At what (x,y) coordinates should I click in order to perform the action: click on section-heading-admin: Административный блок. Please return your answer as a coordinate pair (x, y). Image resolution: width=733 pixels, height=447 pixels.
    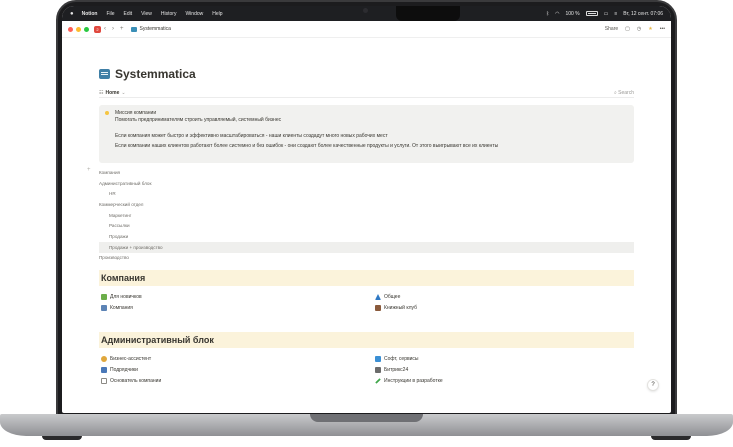
    Looking at the image, I should click on (366, 340).